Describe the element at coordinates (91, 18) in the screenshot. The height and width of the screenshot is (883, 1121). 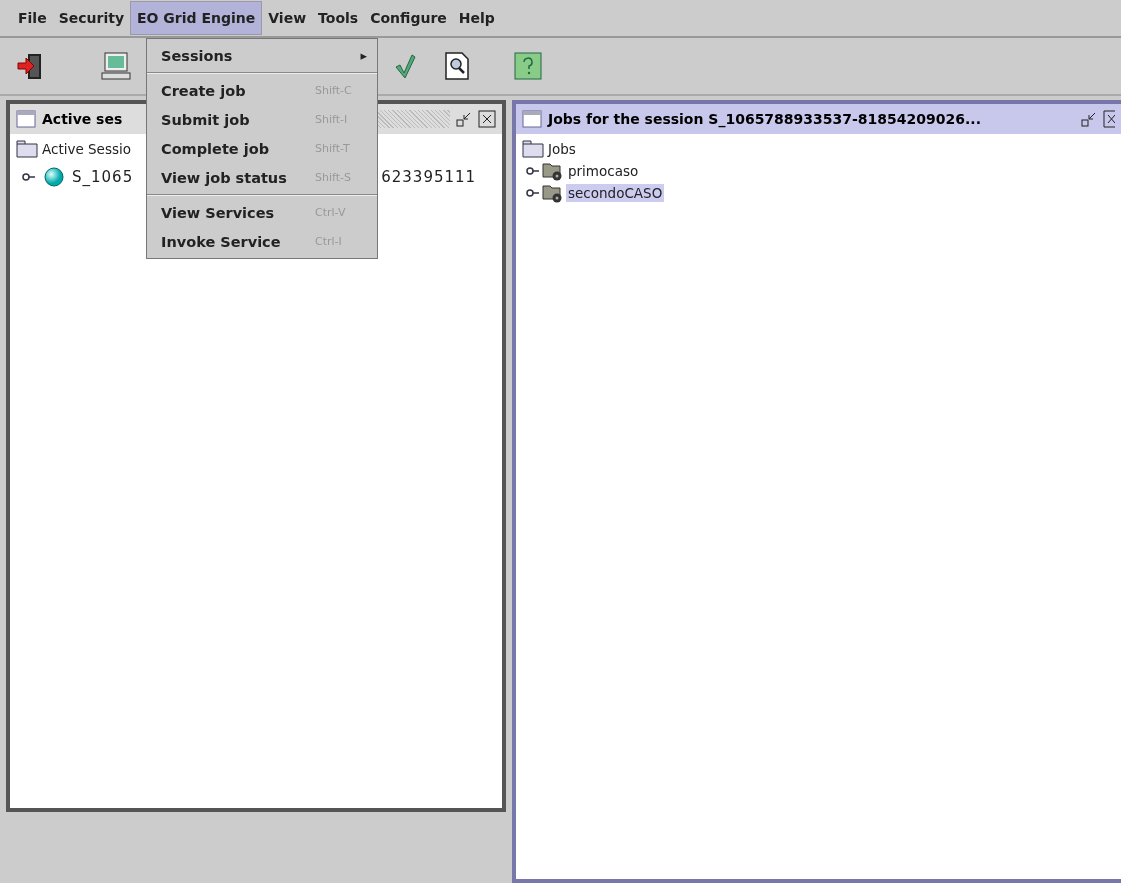
I see `menu-item: Security` at that location.